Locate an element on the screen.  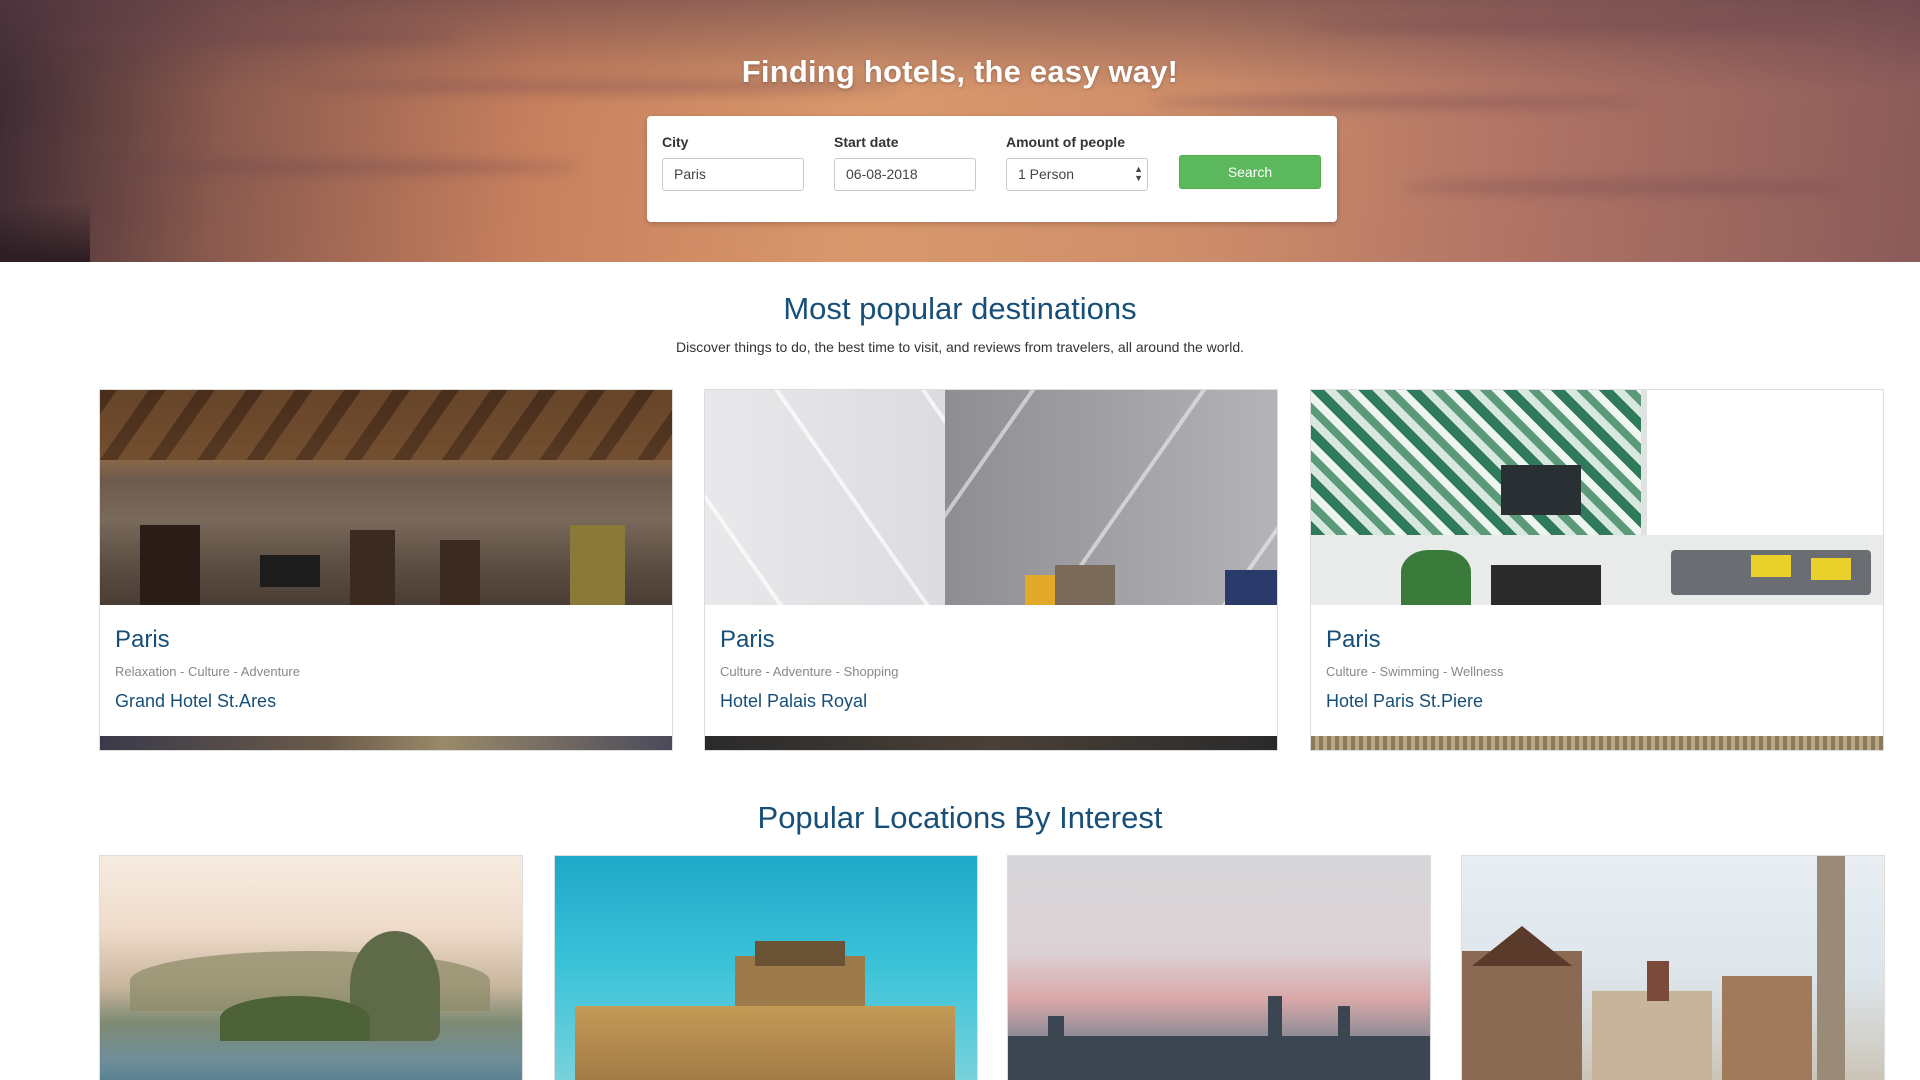
hero-title: Finding hotels, the easy way! is located at coordinates (960, 71).